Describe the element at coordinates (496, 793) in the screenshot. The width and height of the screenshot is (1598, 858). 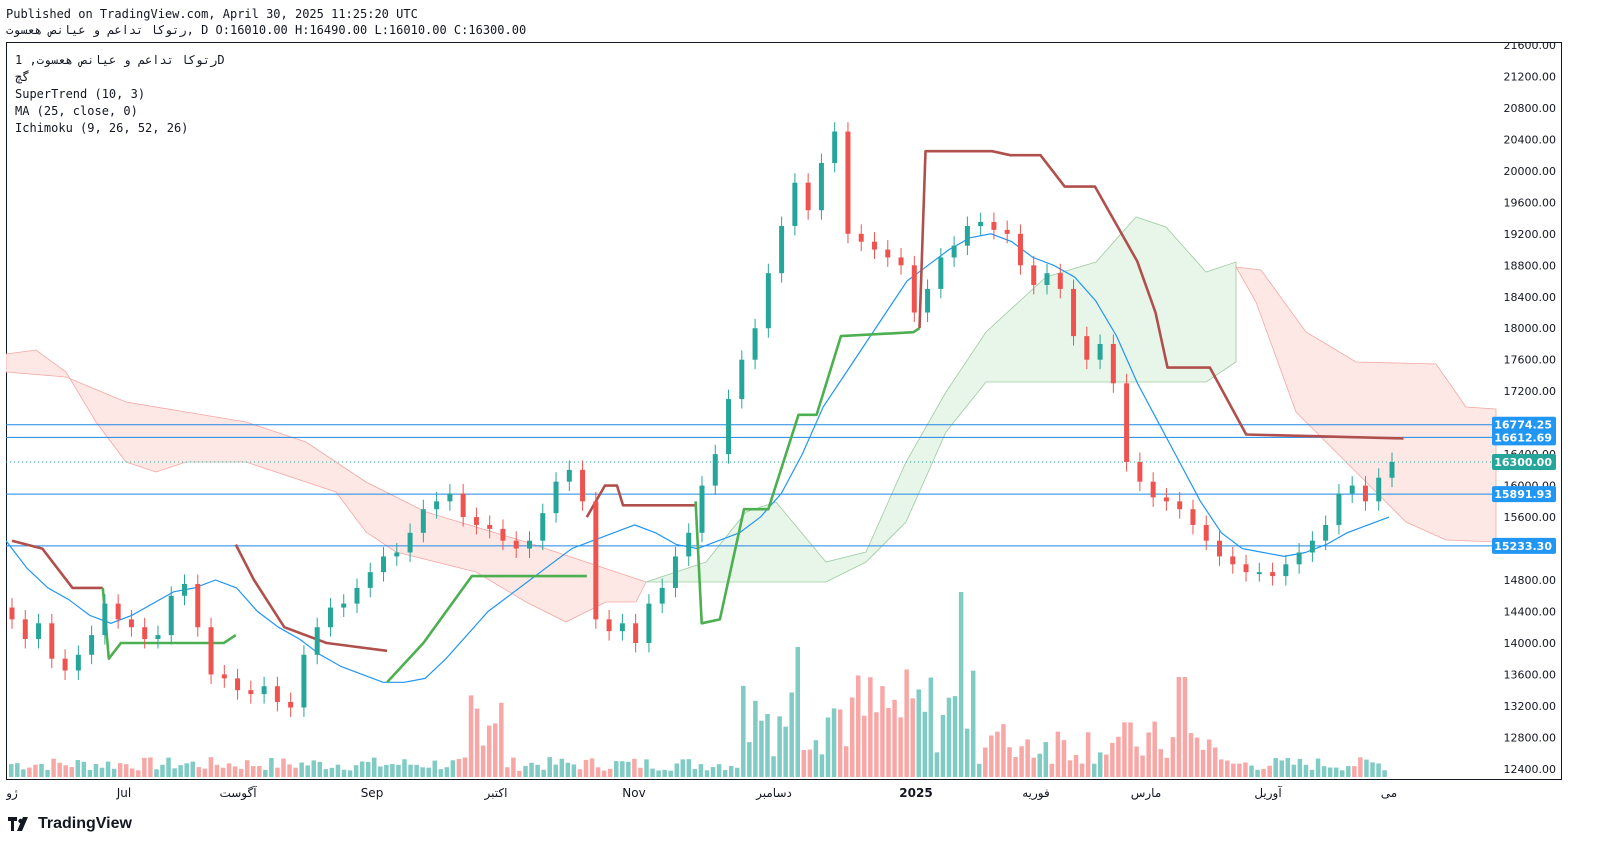
I see `x-tick-label: اکتبر` at that location.